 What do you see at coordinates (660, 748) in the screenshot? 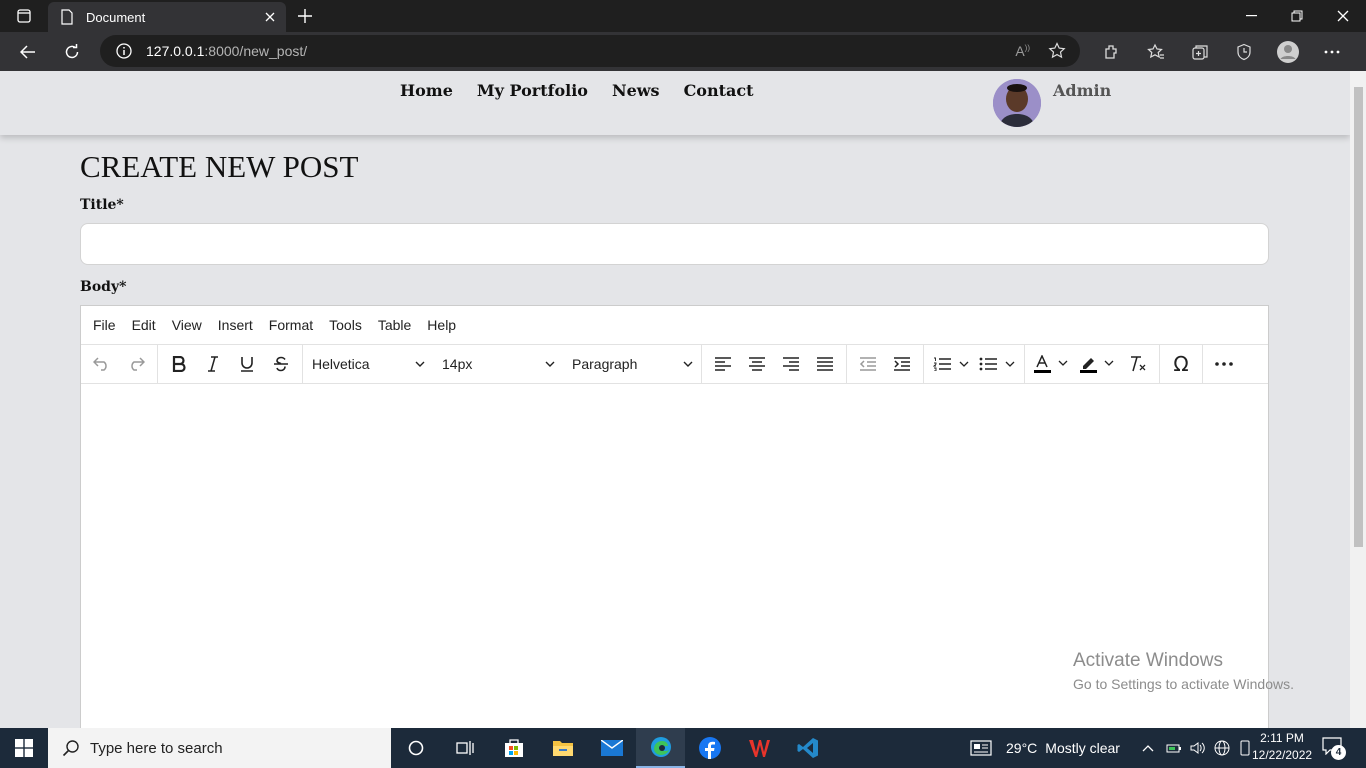
I see `edge-browser-icon` at bounding box center [660, 748].